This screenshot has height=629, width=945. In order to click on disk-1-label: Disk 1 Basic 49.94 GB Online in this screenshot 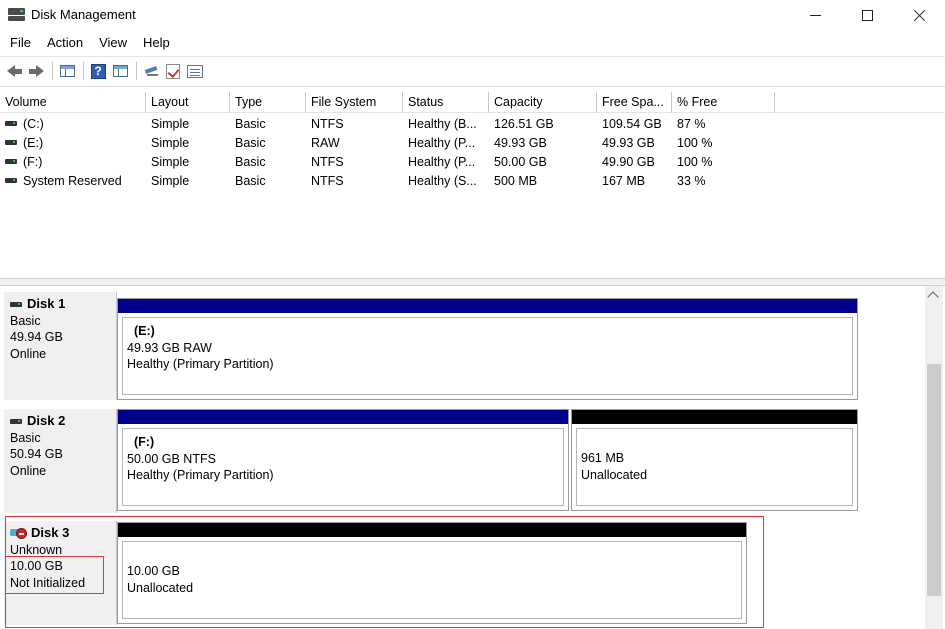, I will do `click(60, 346)`.